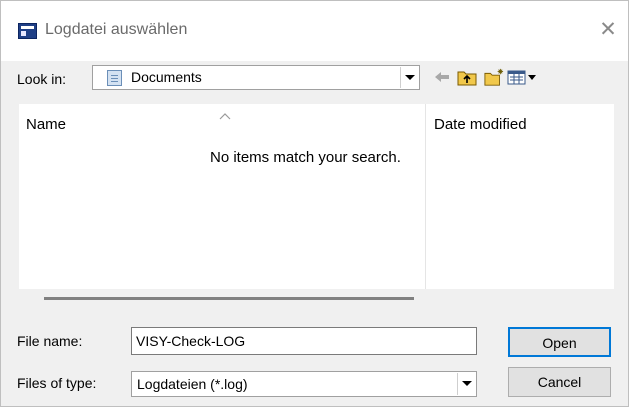 This screenshot has height=407, width=629. Describe the element at coordinates (608, 30) in the screenshot. I see `close-button: ✕` at that location.